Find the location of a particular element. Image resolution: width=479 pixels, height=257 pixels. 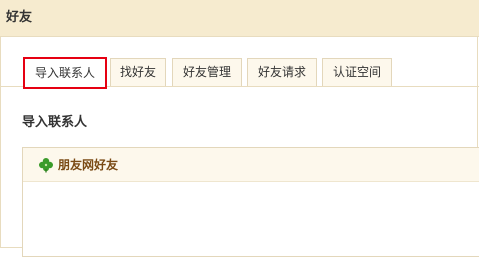

panel-header: 好友 is located at coordinates (239, 18).